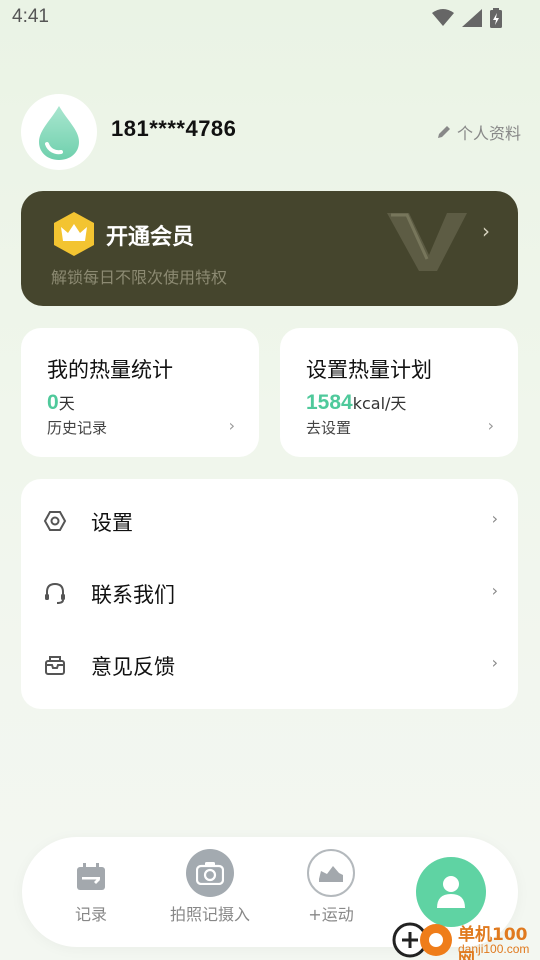  Describe the element at coordinates (329, 428) in the screenshot. I see `go-setup-label: 去设置` at that location.